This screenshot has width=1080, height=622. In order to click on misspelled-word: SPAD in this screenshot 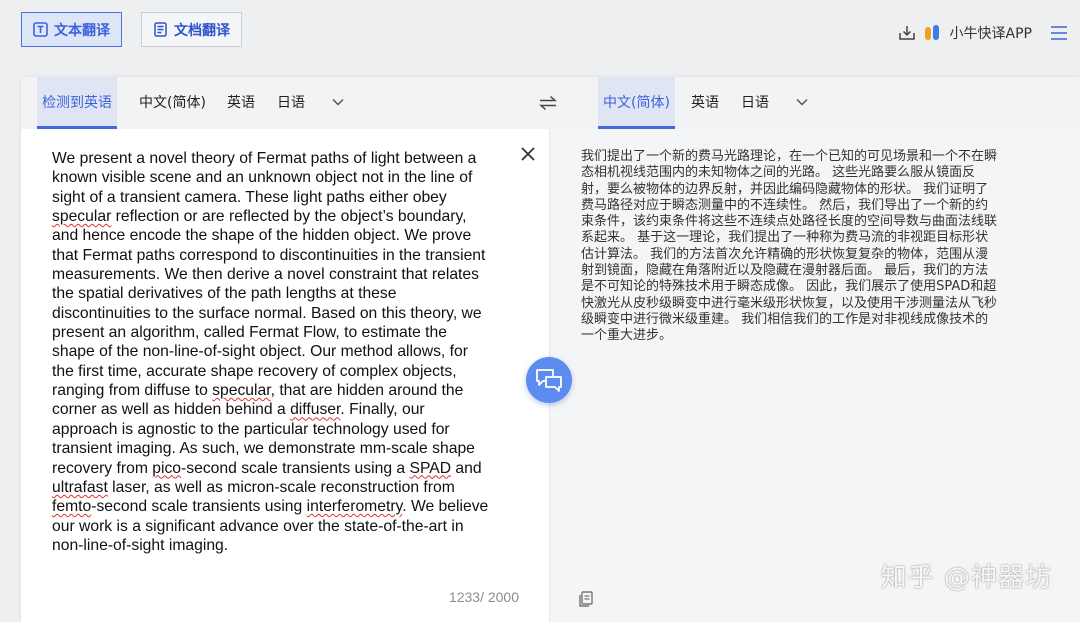, I will do `click(430, 468)`.